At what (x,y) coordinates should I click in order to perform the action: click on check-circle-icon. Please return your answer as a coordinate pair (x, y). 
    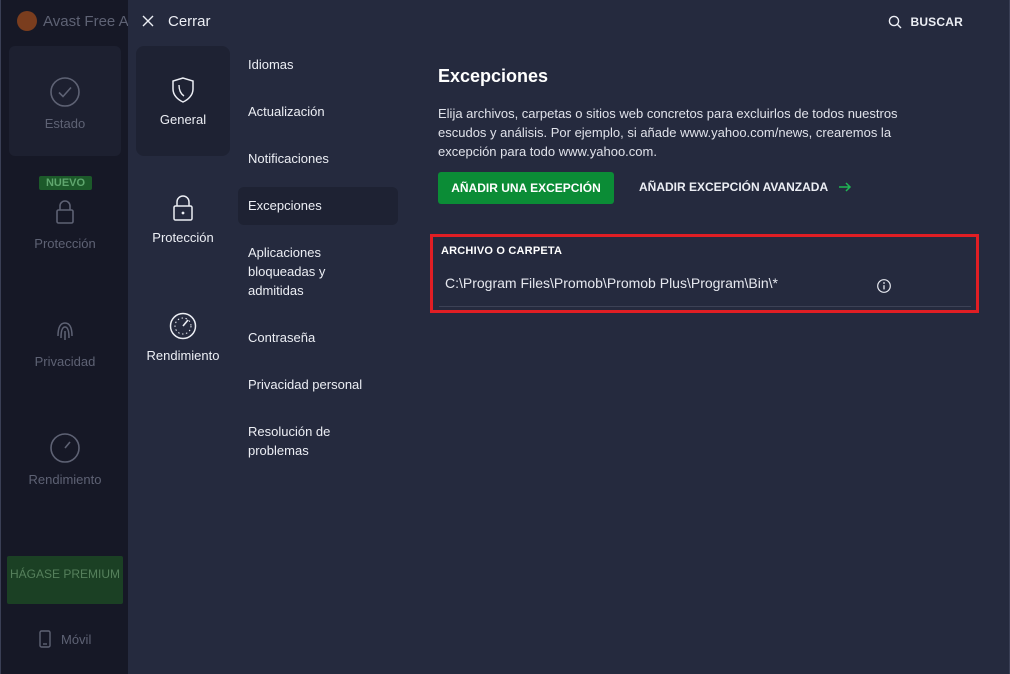
    Looking at the image, I should click on (65, 92).